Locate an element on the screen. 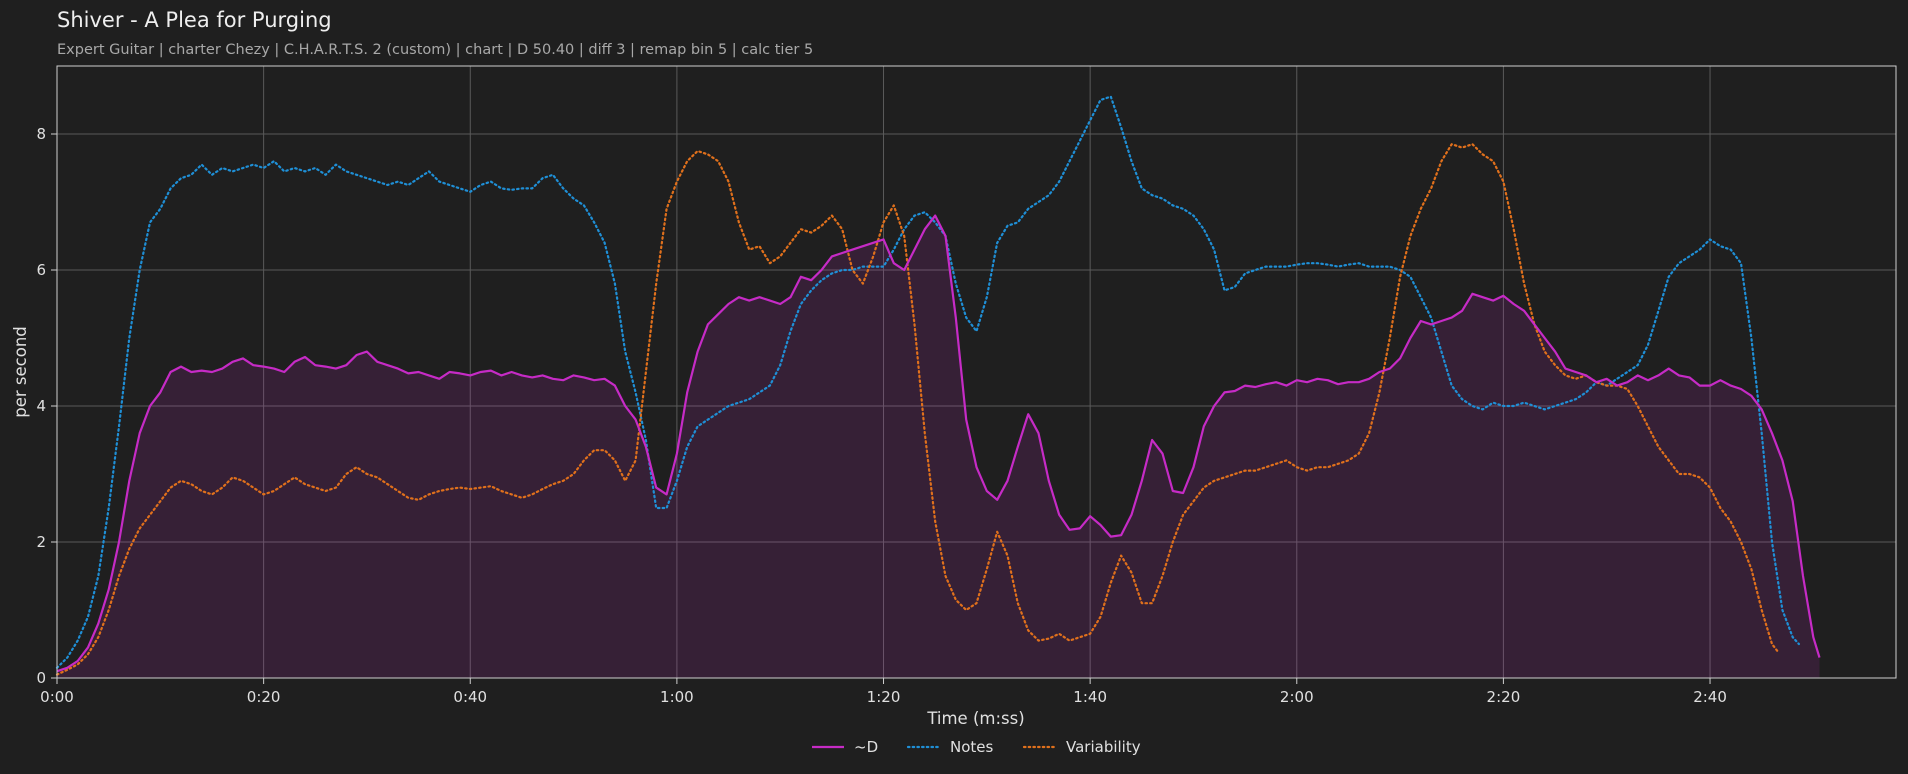  x-tick-label: 2:20 is located at coordinates (1504, 697).